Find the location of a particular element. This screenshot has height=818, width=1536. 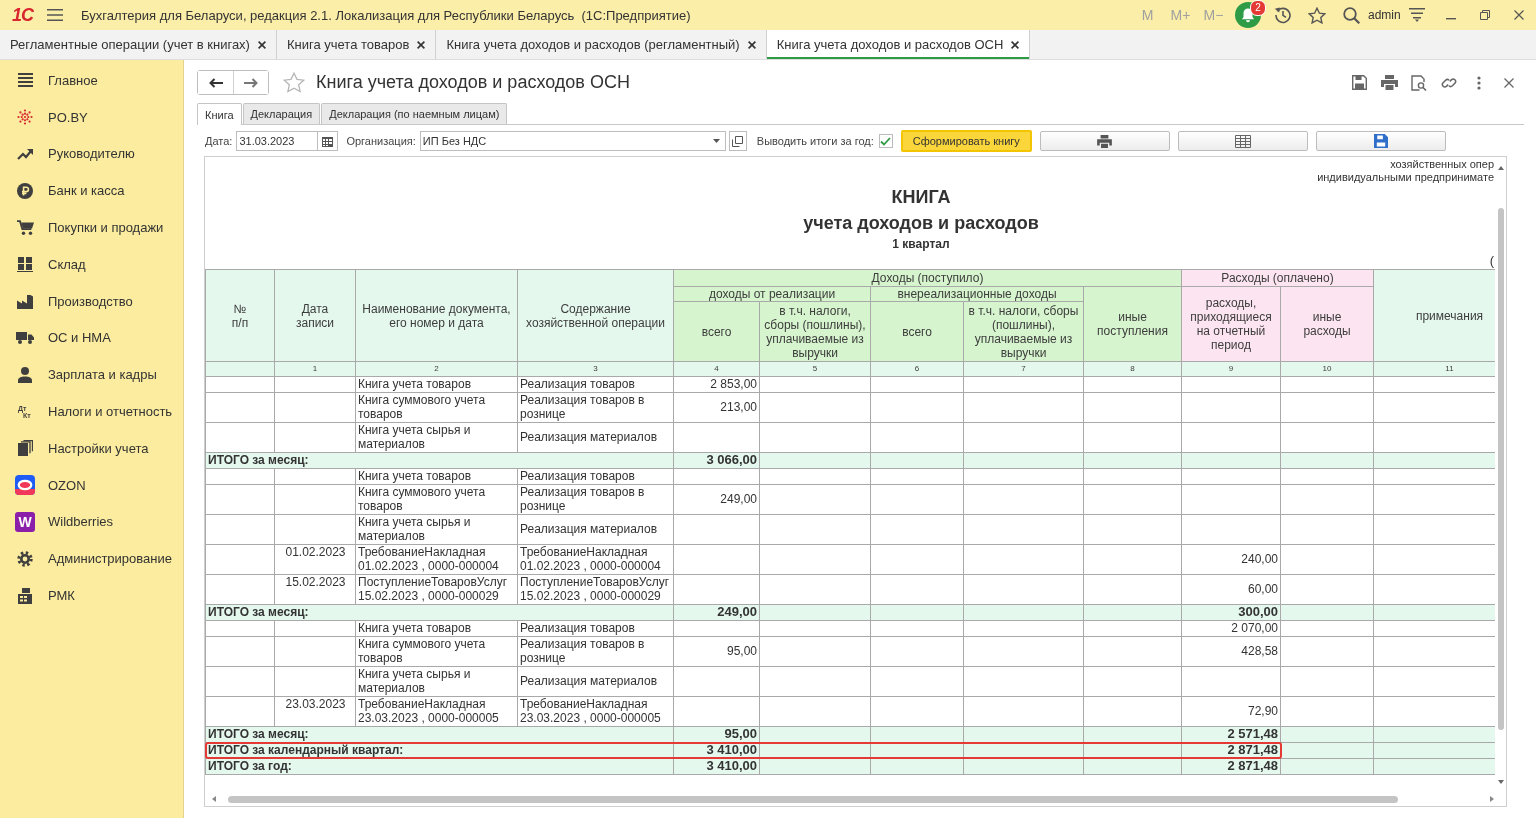

total-label: ИТОГО за месяц: is located at coordinates (258, 460).